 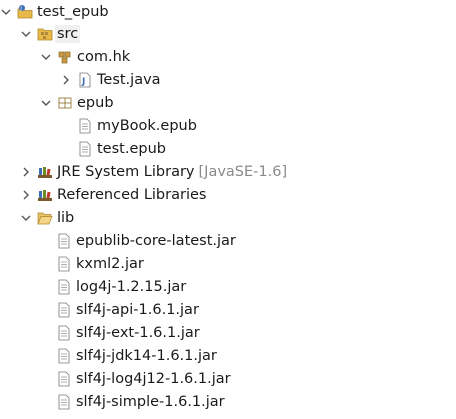 I want to click on tree-item-jar: slf4j-jdk14-1.6.1.jar, so click(x=136, y=355).